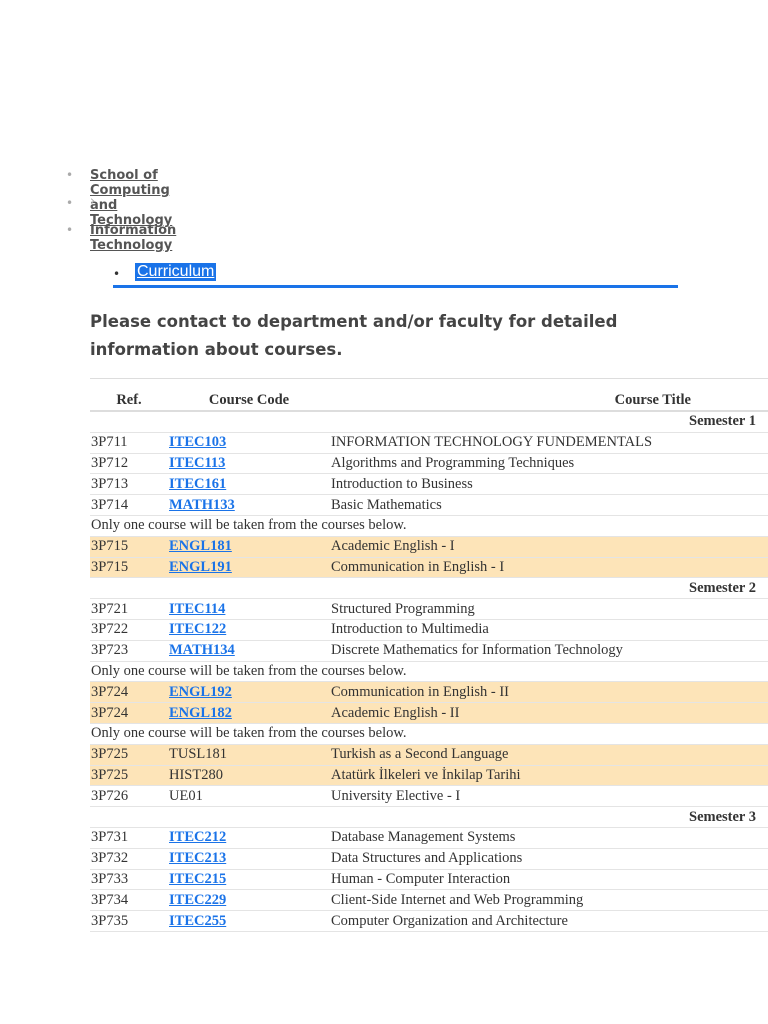 Image resolution: width=768 pixels, height=1024 pixels. I want to click on course-code: UE01, so click(186, 795).